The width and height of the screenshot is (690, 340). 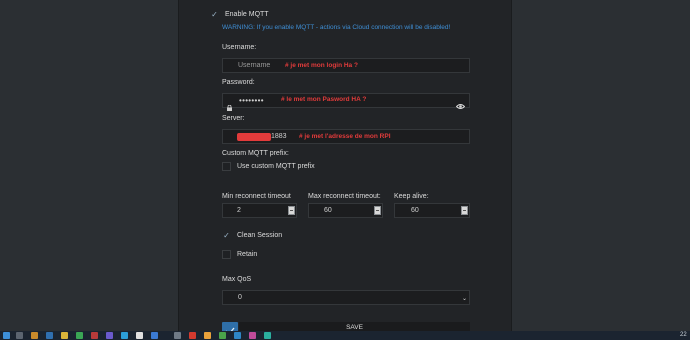 I want to click on windows-start-icon, so click(x=6, y=335).